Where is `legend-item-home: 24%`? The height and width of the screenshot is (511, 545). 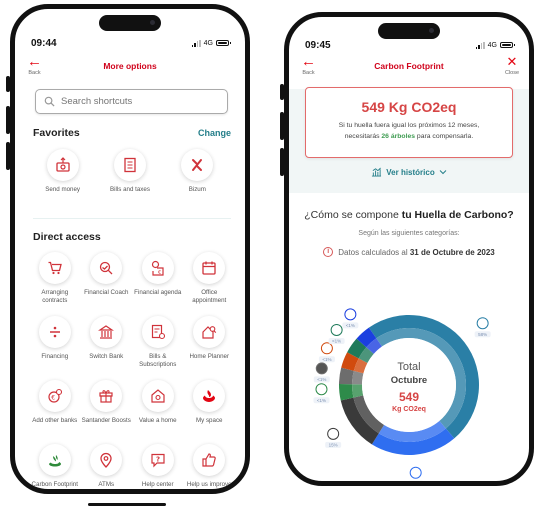
legend-item-home: 24% is located at coordinates (416, 476).